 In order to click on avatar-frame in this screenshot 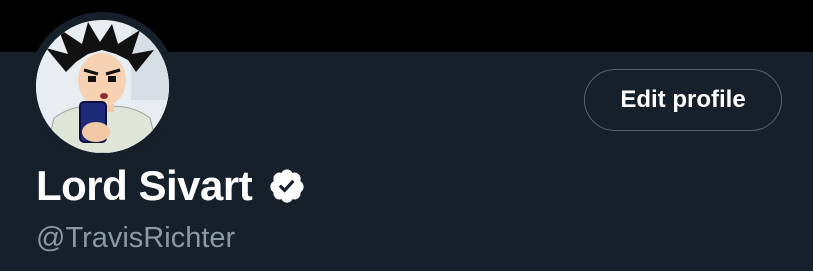, I will do `click(102, 86)`.